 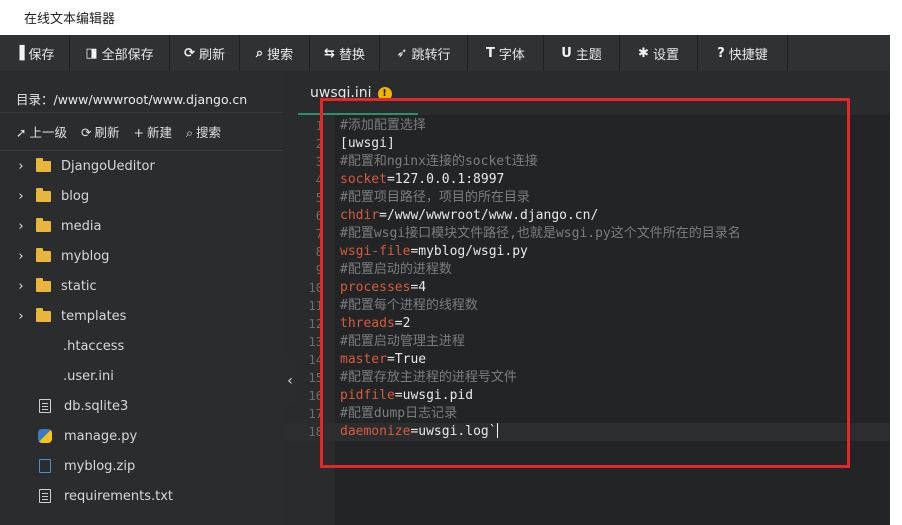 I want to click on toolbar-button-5: ➶ 跳转行, so click(x=424, y=53).